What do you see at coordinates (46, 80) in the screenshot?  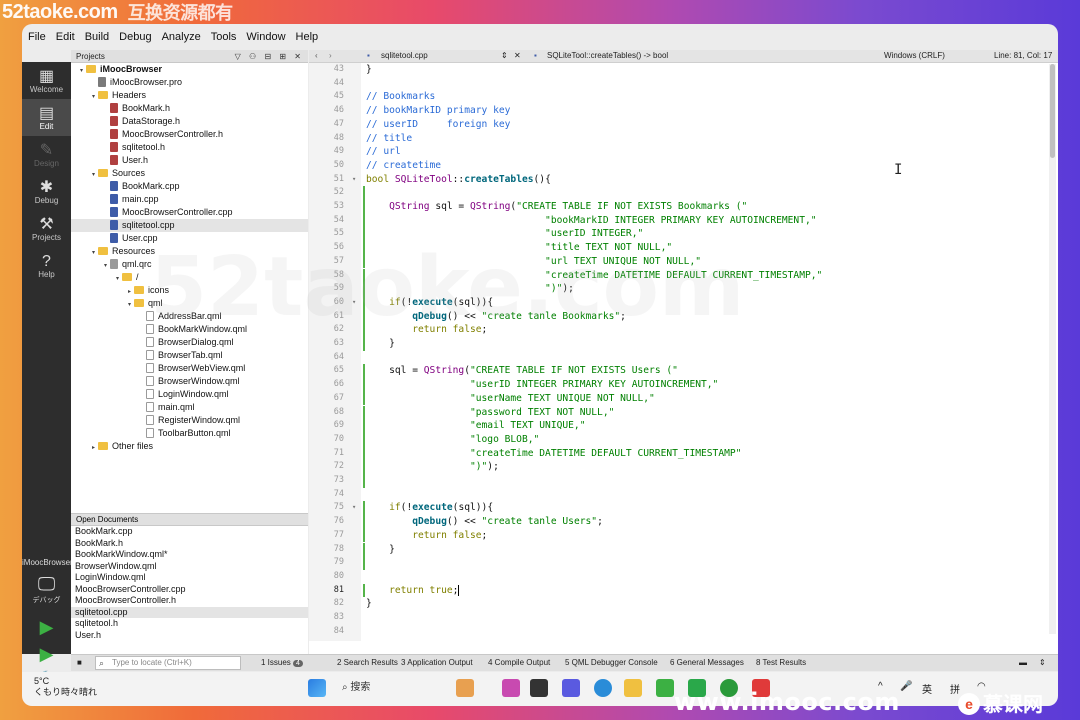 I see `mode-welcome: ▦ Welcome` at bounding box center [46, 80].